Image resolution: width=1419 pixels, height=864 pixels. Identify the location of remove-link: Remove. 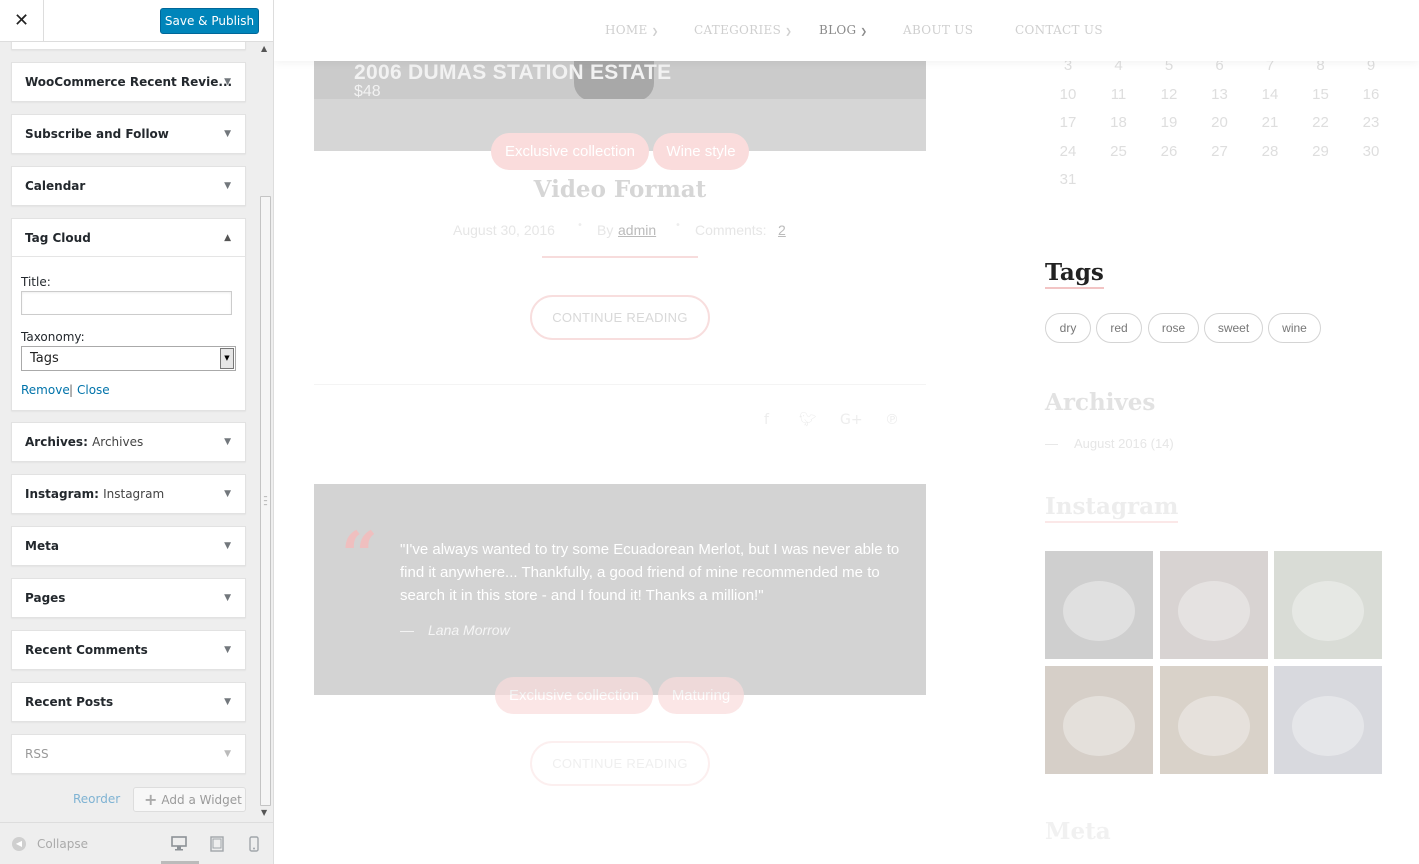
(45, 390).